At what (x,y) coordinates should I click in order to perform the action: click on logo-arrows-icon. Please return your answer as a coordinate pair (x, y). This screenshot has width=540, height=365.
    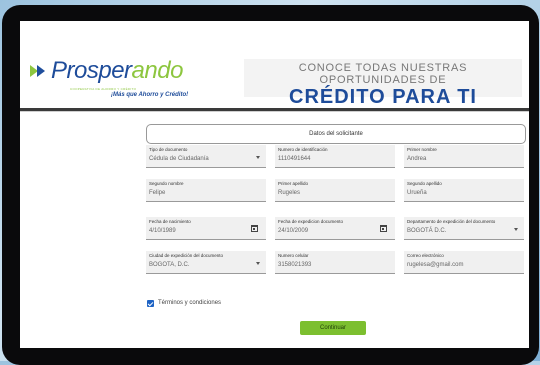
    Looking at the image, I should click on (40, 71).